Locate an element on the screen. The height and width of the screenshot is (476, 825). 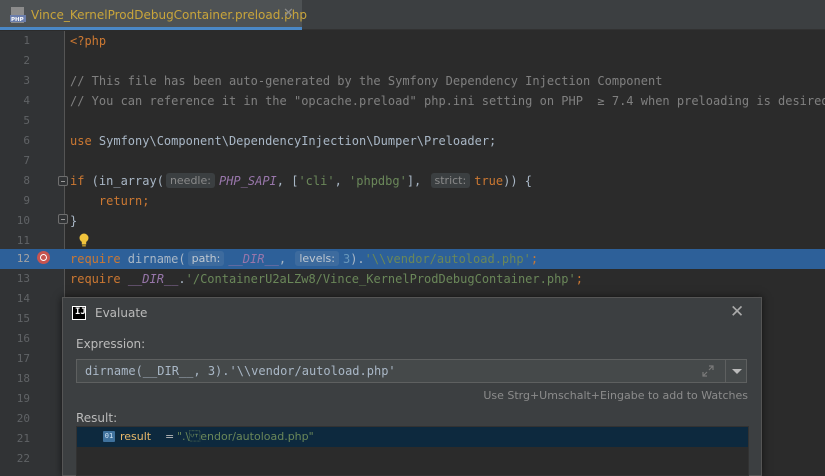
line-number: 15 is located at coordinates (23, 318).